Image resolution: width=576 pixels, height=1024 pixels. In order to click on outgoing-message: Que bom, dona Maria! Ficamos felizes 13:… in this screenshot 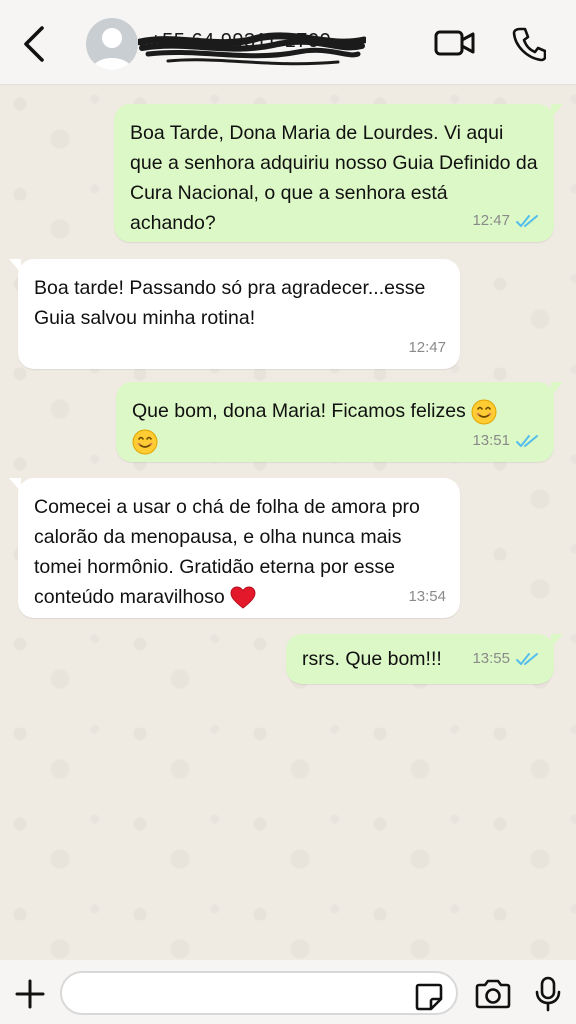, I will do `click(339, 422)`.